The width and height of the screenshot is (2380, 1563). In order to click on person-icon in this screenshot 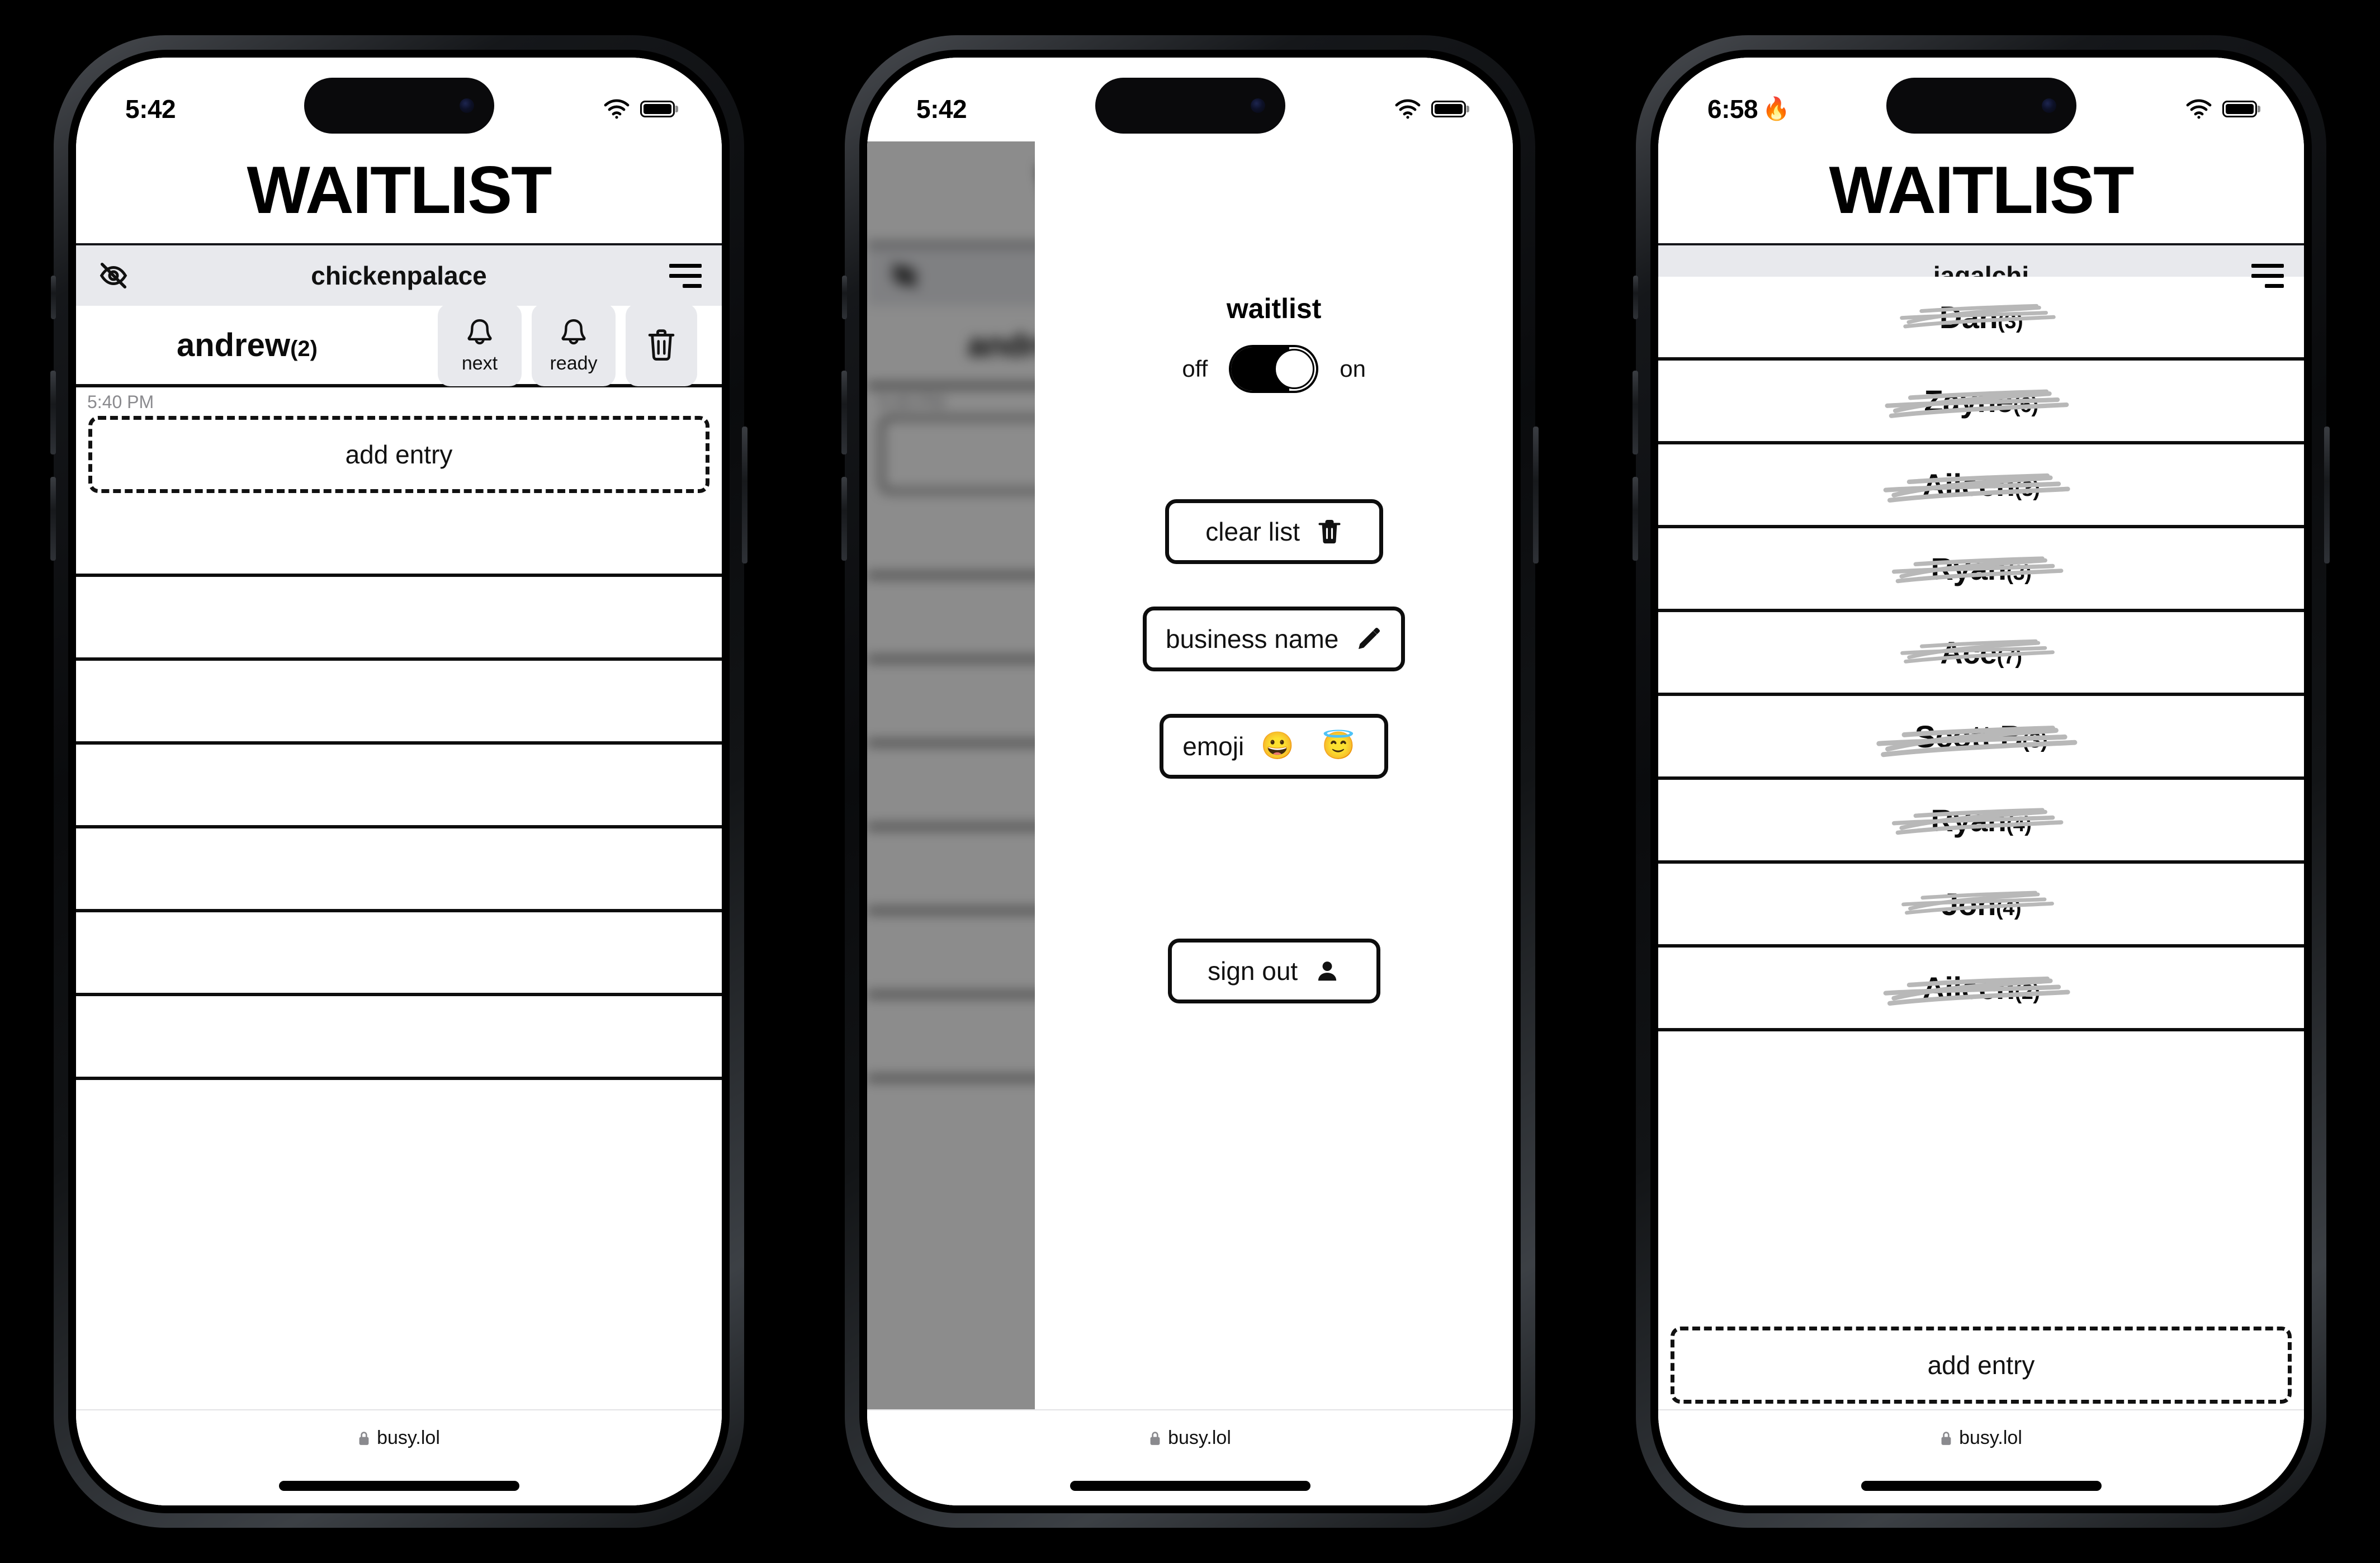, I will do `click(1327, 971)`.